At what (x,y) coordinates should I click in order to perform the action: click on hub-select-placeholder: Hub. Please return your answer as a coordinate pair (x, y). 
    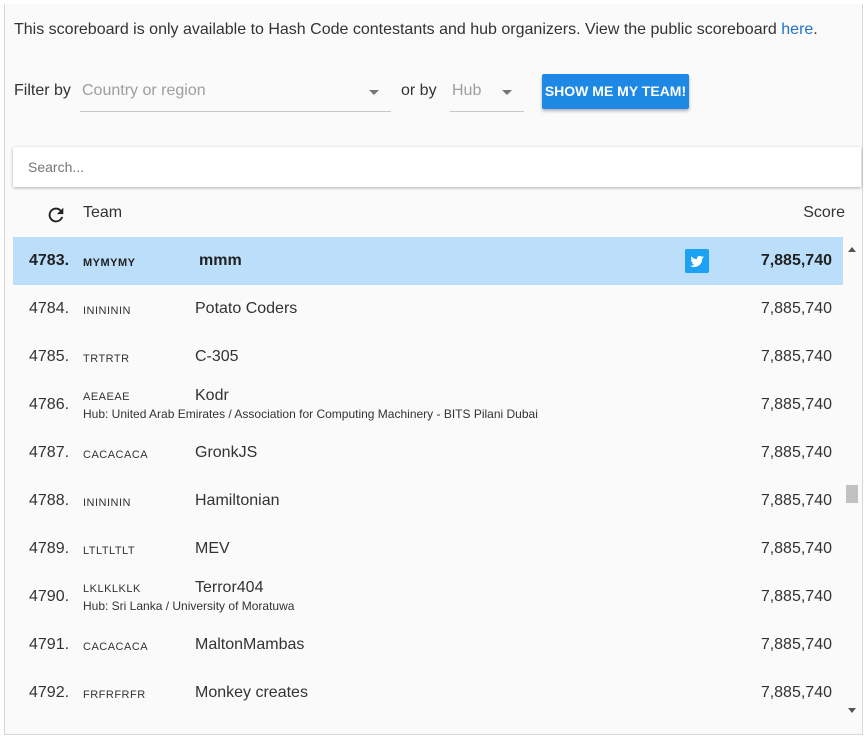
    Looking at the image, I should click on (467, 90).